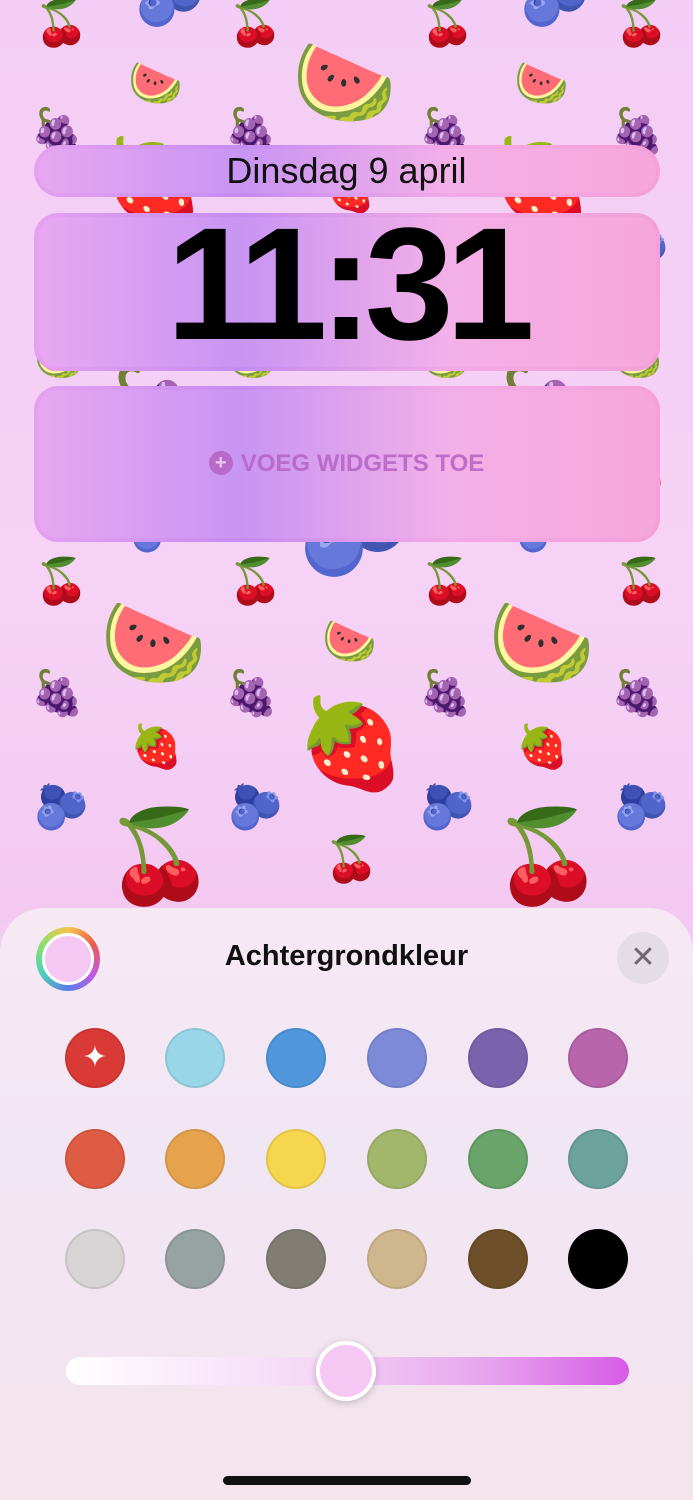 The height and width of the screenshot is (1500, 693). Describe the element at coordinates (397, 1058) in the screenshot. I see `swatch-periwinkle` at that location.